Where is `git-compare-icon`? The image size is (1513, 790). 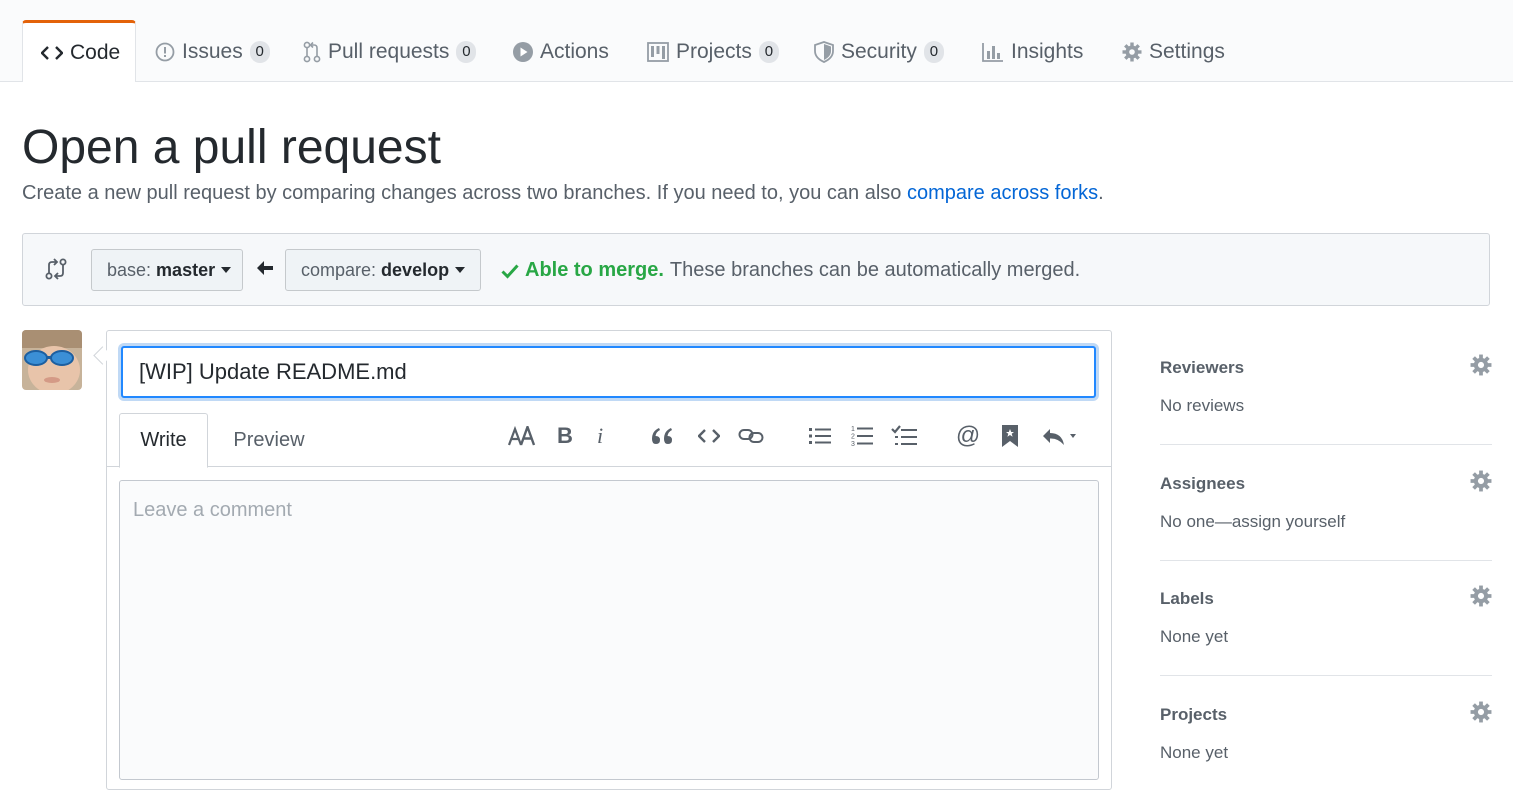 git-compare-icon is located at coordinates (56, 271).